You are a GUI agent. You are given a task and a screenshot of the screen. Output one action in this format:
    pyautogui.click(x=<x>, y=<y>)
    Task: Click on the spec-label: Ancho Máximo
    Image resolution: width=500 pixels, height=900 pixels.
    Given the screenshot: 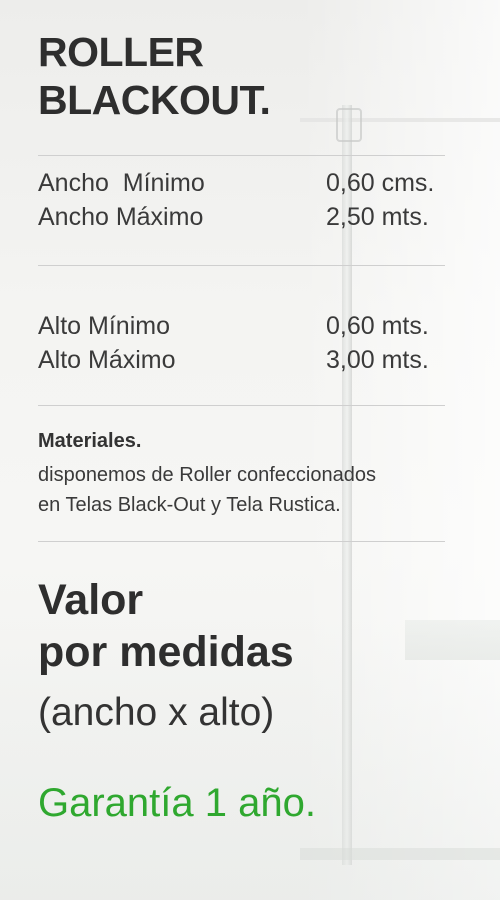 What is the action you would take?
    pyautogui.click(x=121, y=217)
    